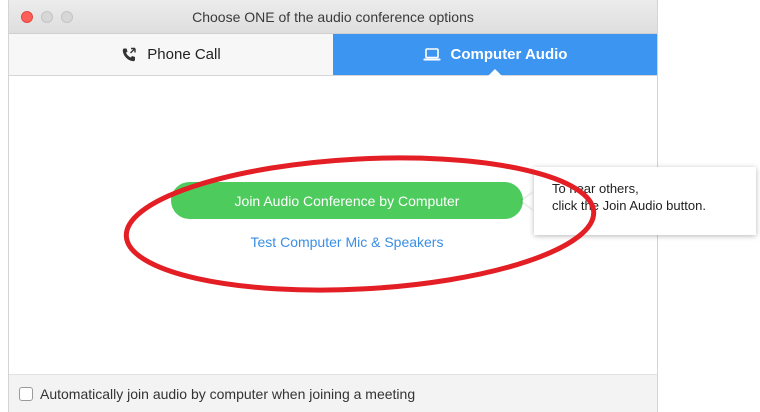  I want to click on audio-tab-bar: Phone Call Computer Audio, so click(333, 55).